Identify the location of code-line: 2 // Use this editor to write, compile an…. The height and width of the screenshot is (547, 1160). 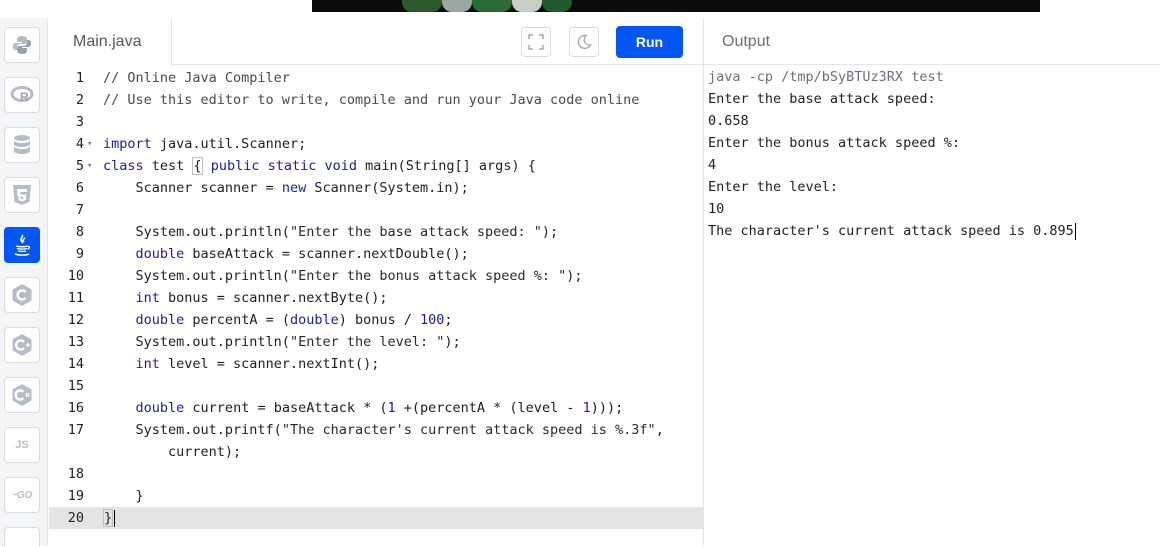
(376, 100).